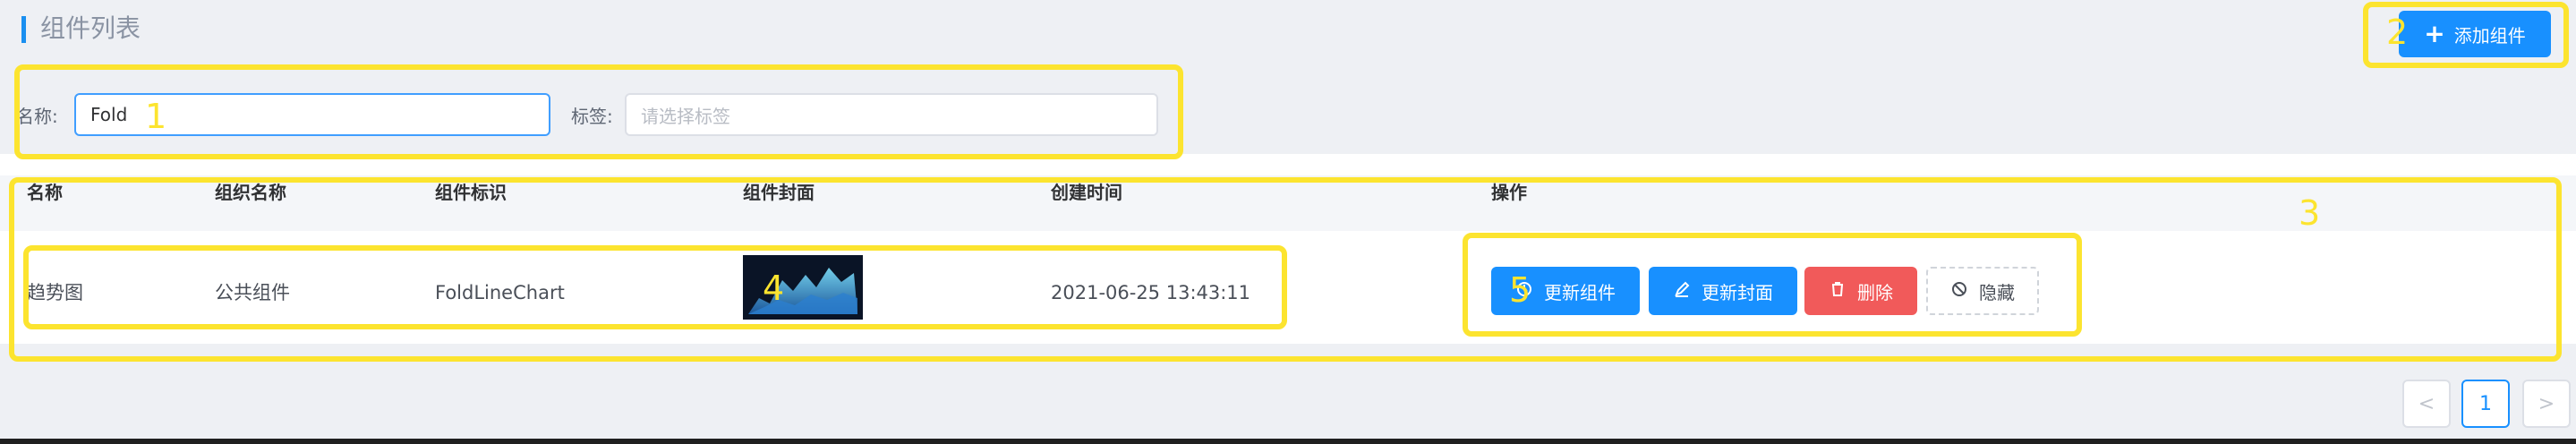  What do you see at coordinates (2485, 404) in the screenshot?
I see `page-1-button: 1` at bounding box center [2485, 404].